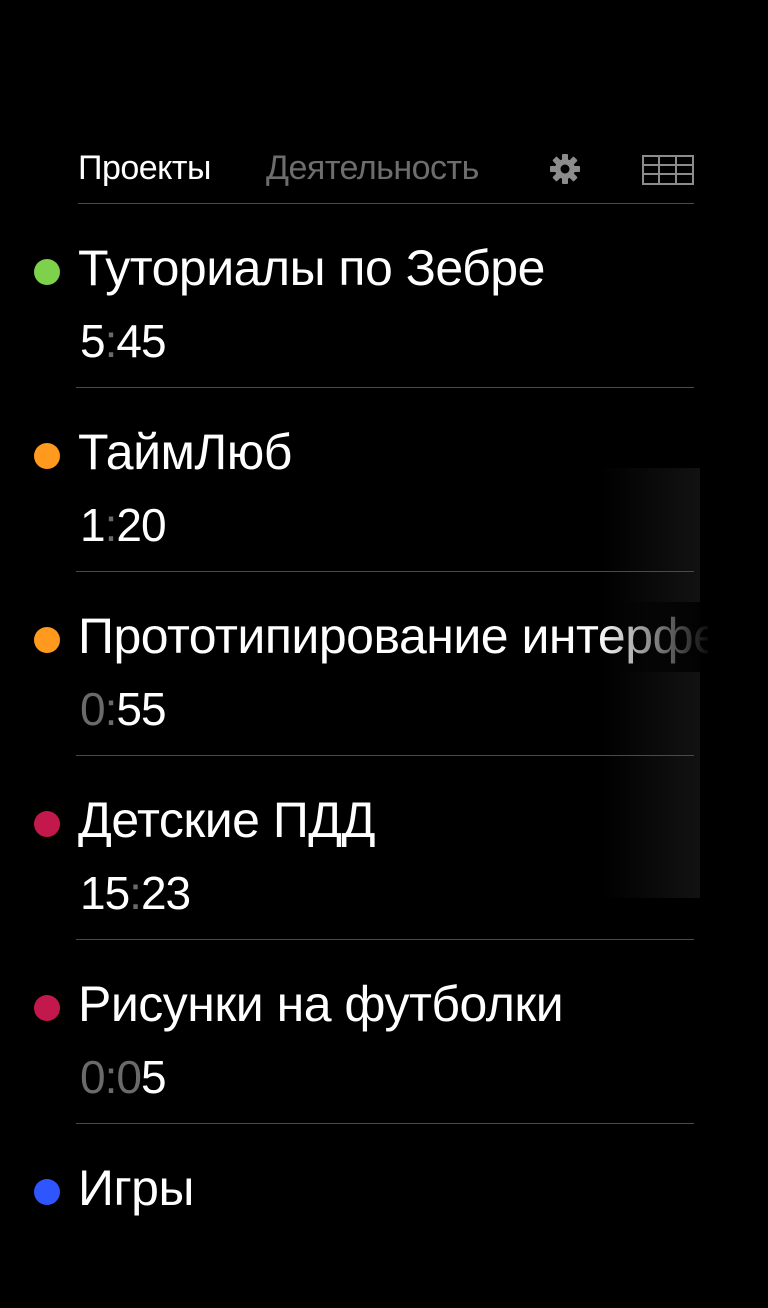 This screenshot has width=768, height=1308. What do you see at coordinates (565, 171) in the screenshot?
I see `gear-icon` at bounding box center [565, 171].